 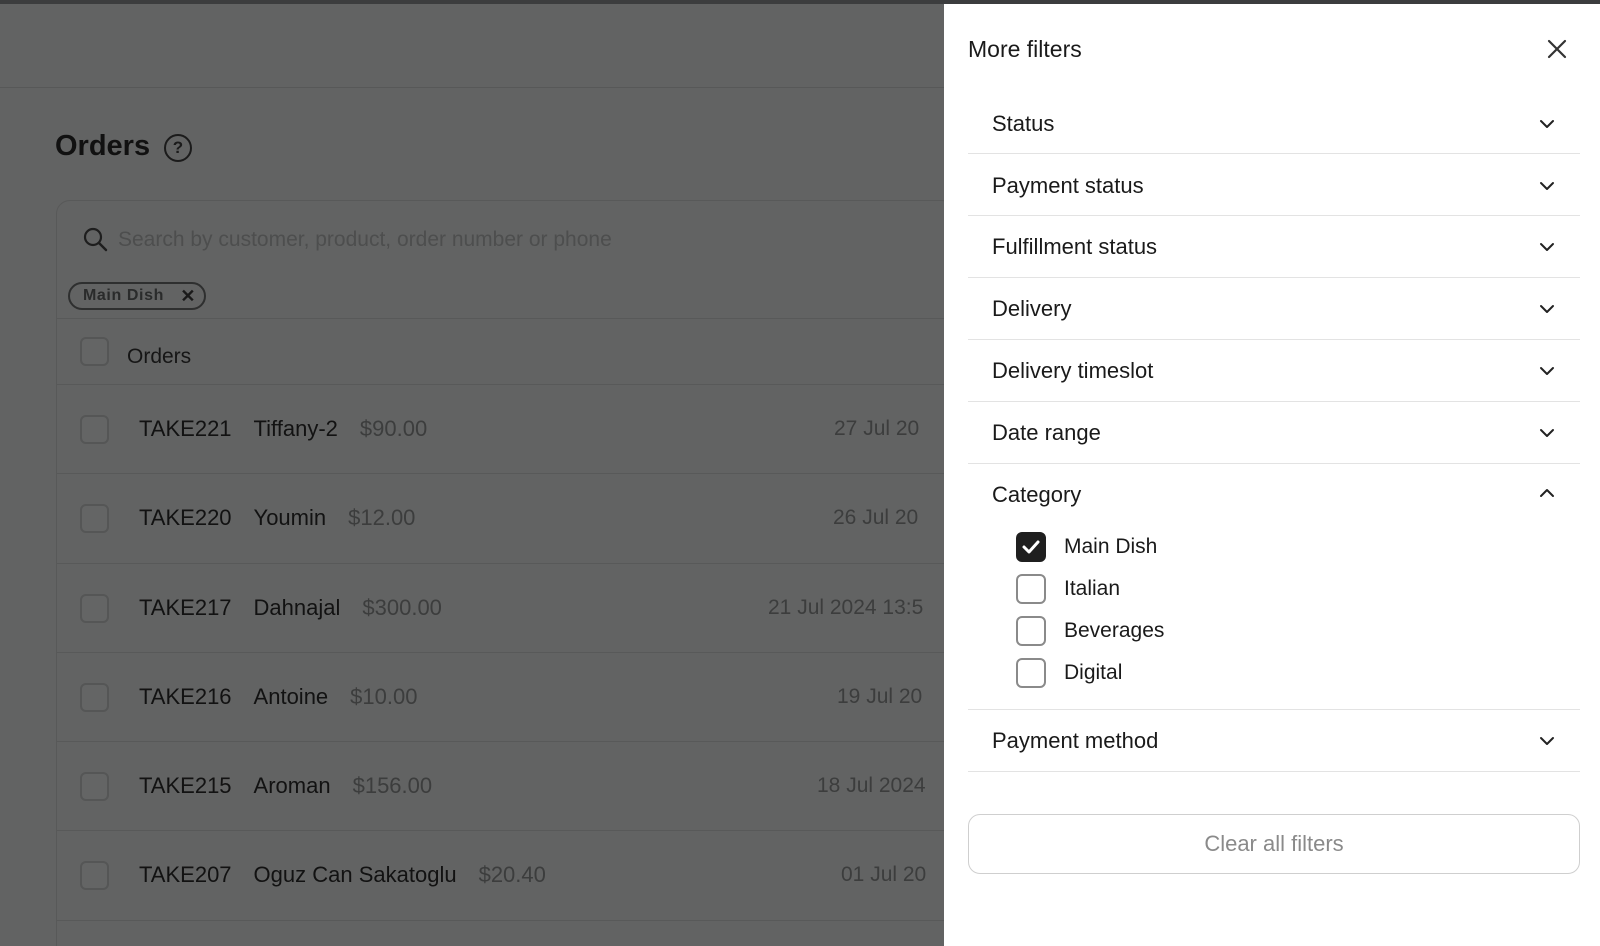 I want to click on customer-name: Aroman, so click(x=292, y=785).